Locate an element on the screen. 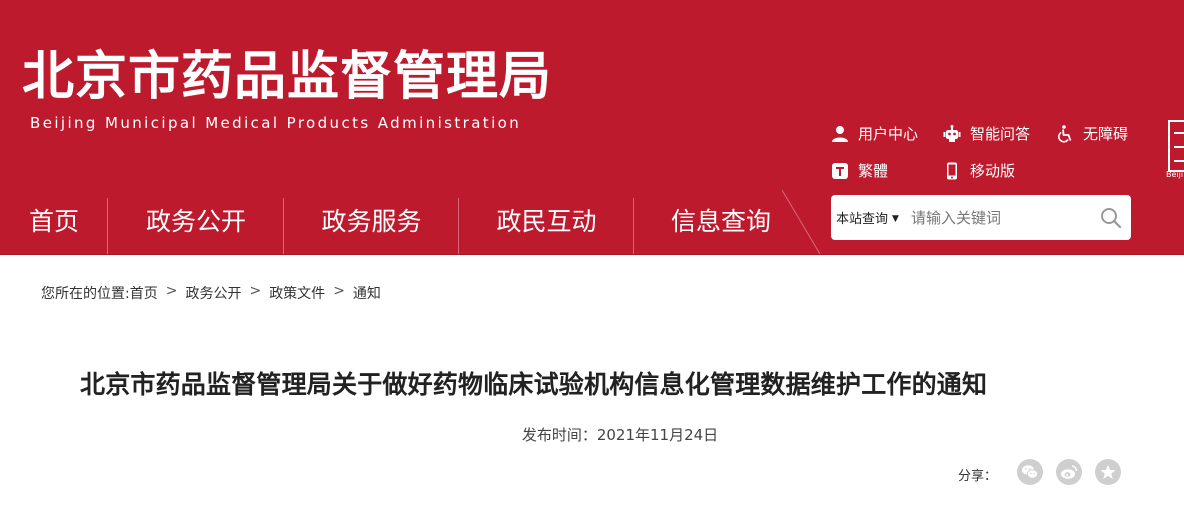  weibo-icon is located at coordinates (1069, 472).